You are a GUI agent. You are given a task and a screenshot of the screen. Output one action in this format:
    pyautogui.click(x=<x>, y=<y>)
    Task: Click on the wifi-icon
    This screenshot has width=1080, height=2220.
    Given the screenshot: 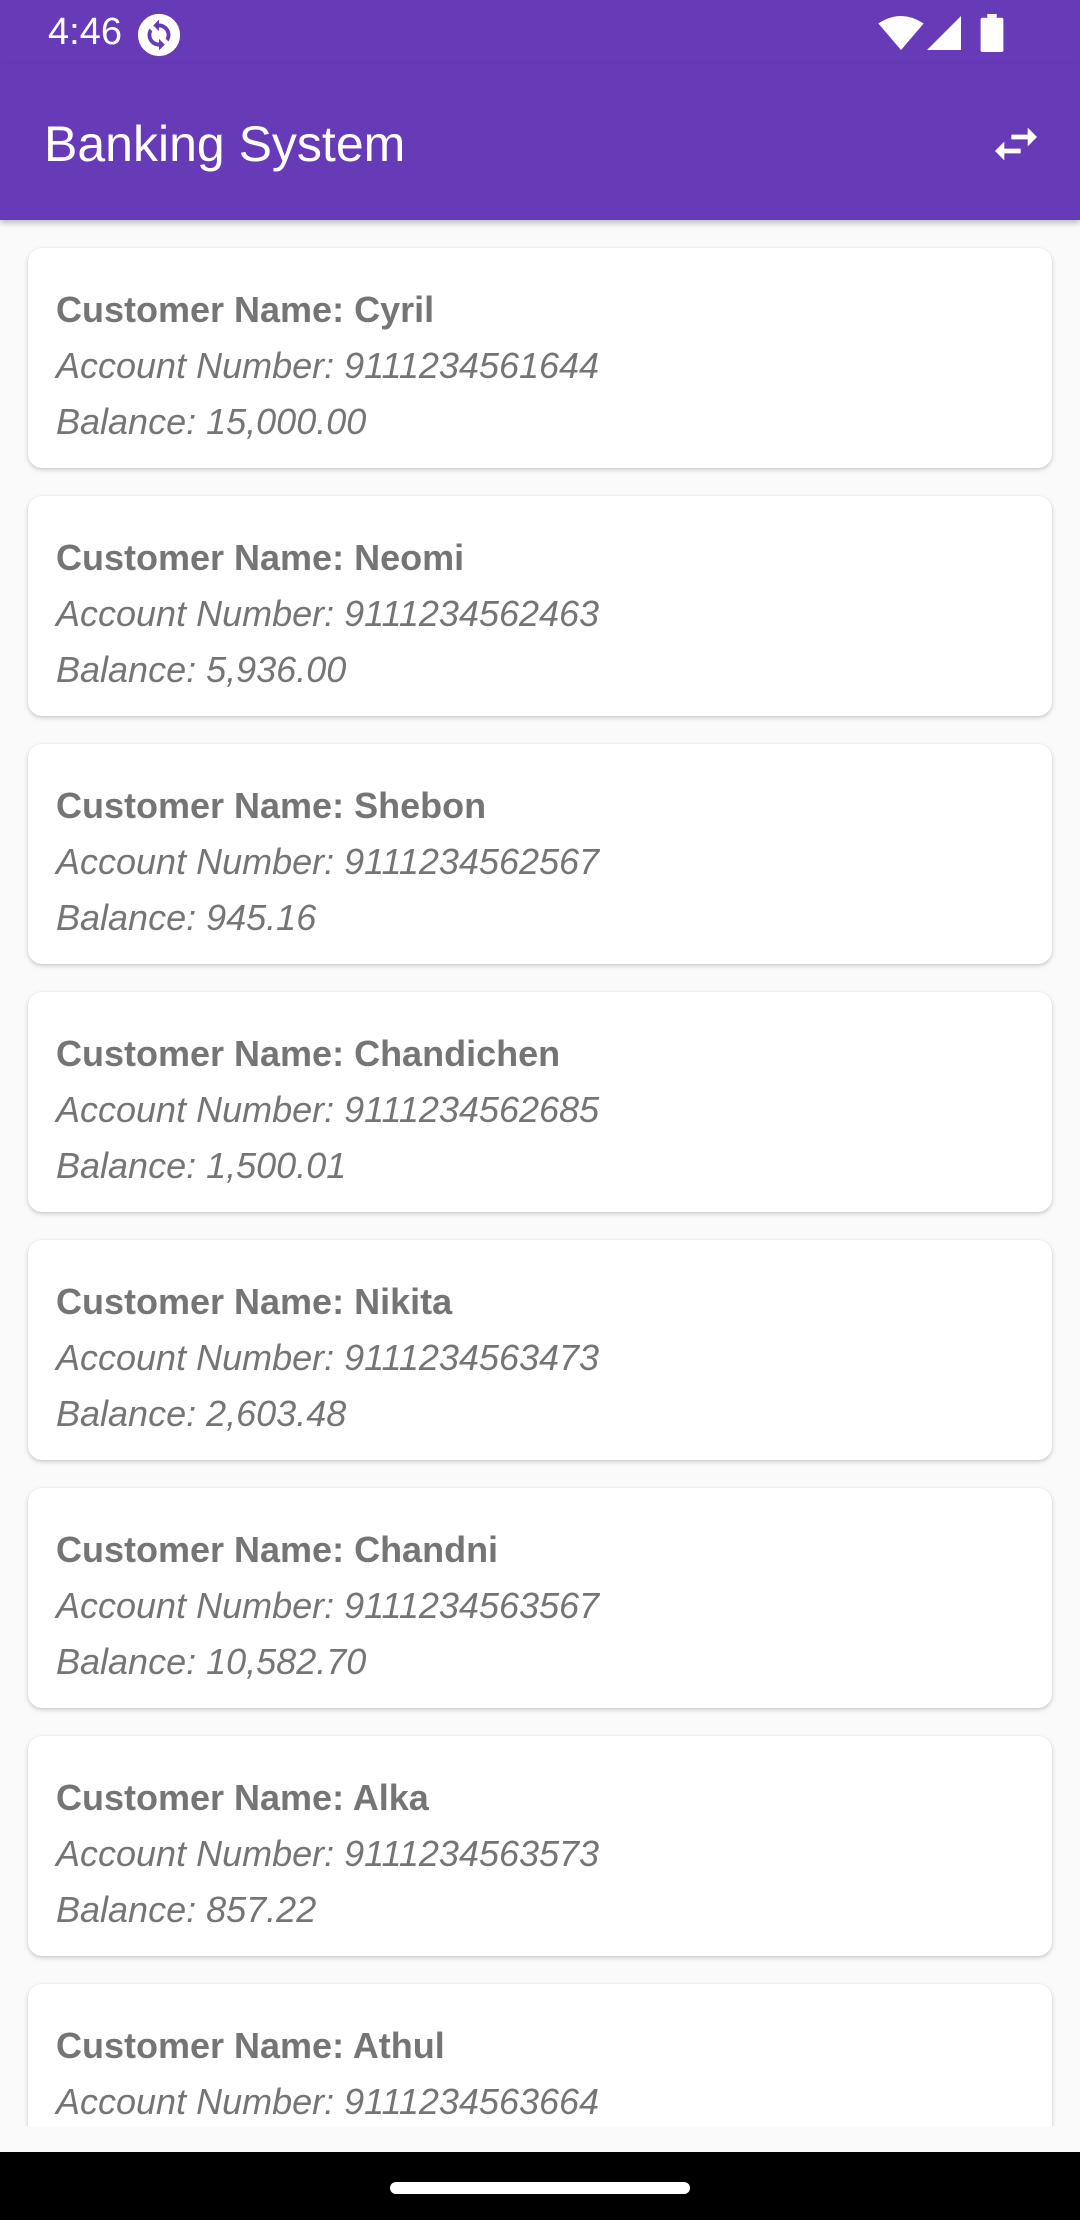 What is the action you would take?
    pyautogui.click(x=901, y=33)
    